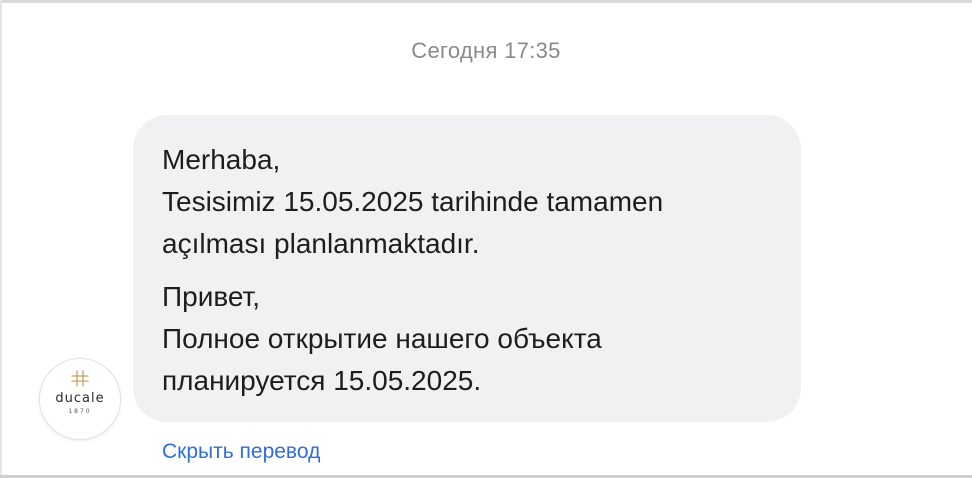  I want to click on avatar-logo-text: ducale, so click(79, 398).